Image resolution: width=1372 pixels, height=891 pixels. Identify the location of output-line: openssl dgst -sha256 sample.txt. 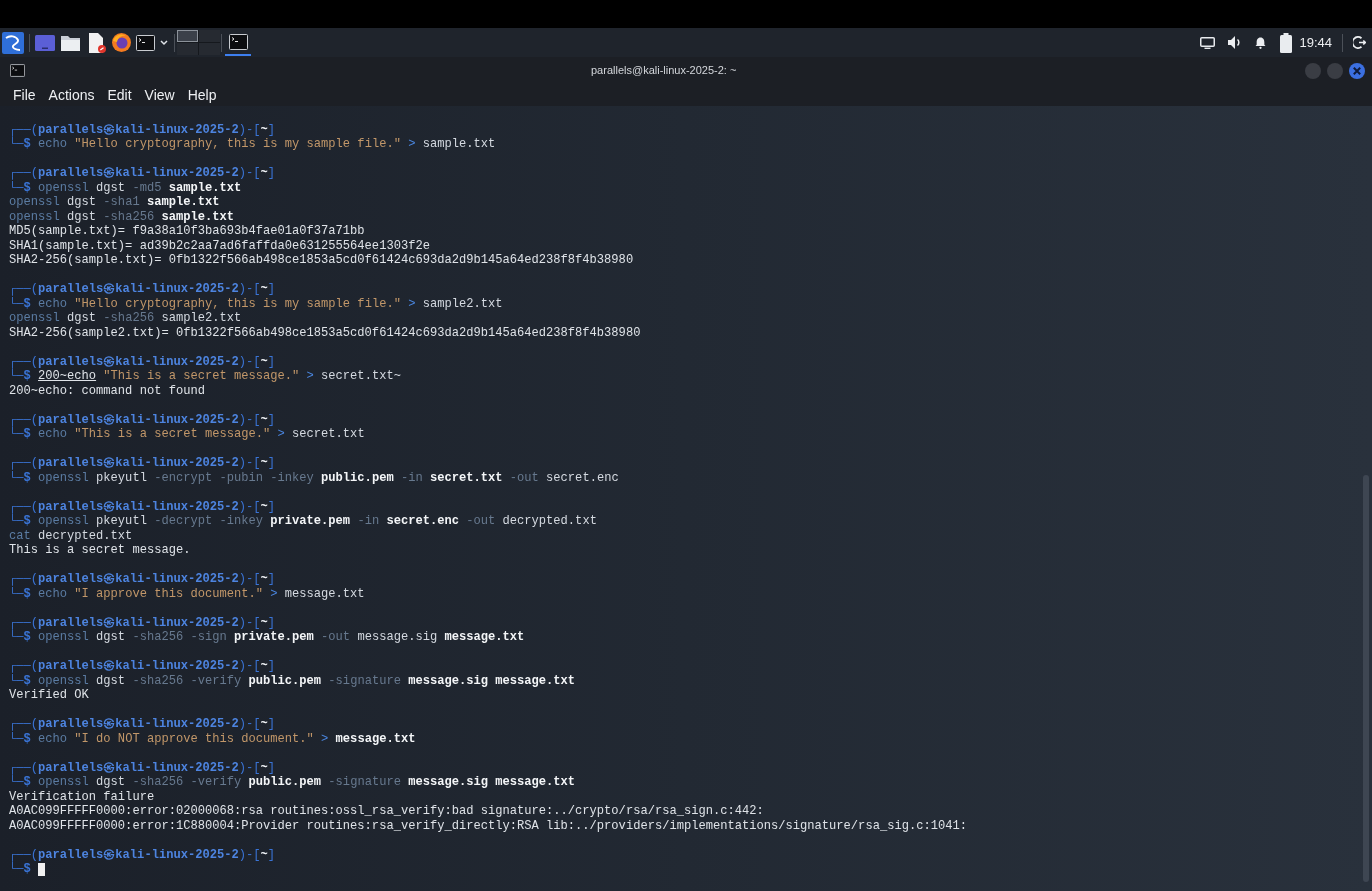
(121, 217).